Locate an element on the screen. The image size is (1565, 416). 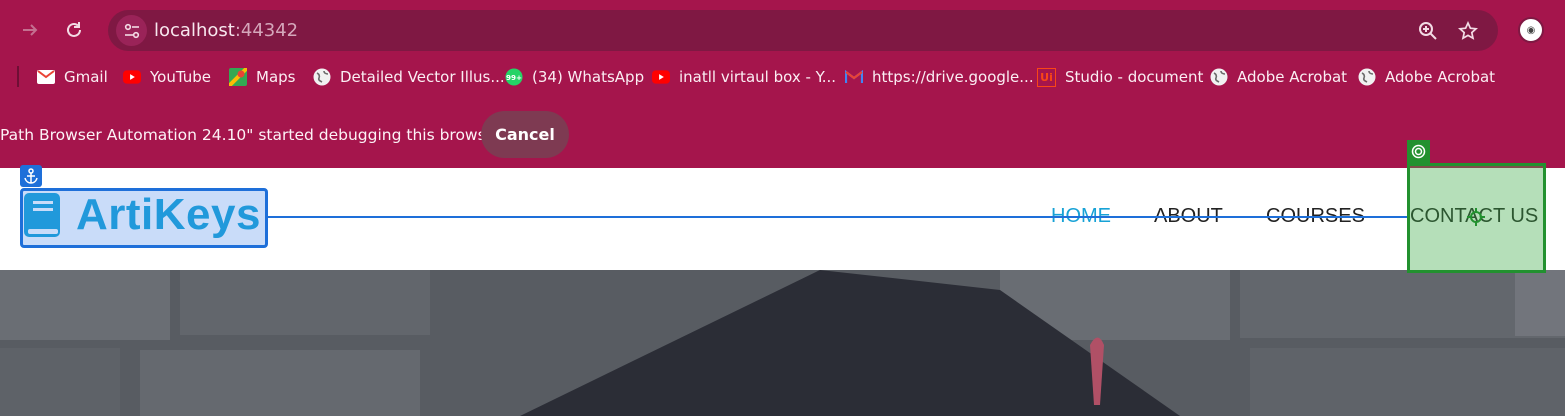
profile-button: ◉ is located at coordinates (1531, 30).